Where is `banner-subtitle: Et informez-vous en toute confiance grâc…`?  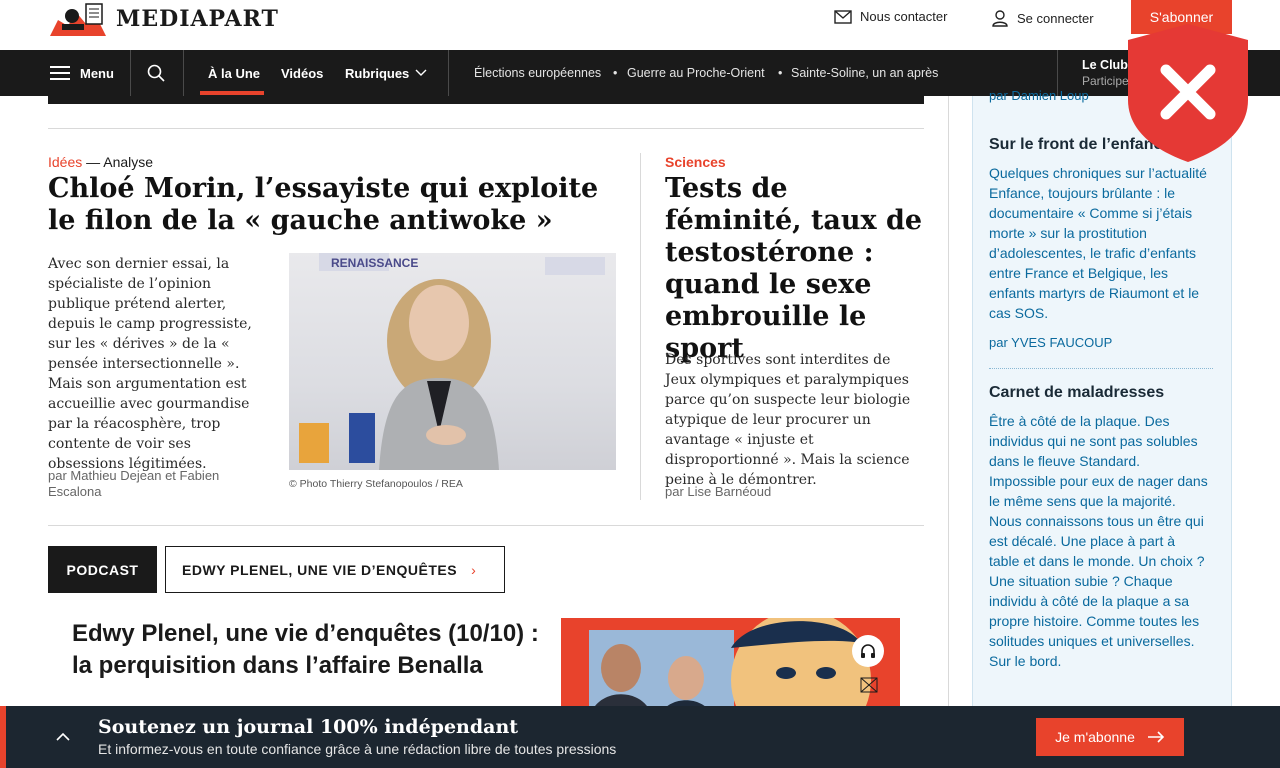 banner-subtitle: Et informez-vous en toute confiance grâc… is located at coordinates (357, 749).